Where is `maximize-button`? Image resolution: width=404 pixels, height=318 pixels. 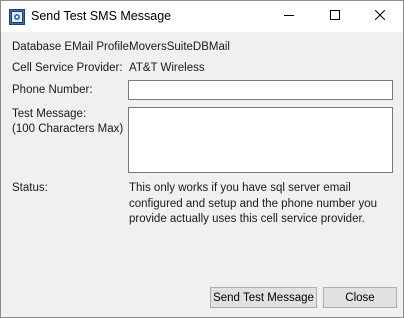 maximize-button is located at coordinates (335, 16).